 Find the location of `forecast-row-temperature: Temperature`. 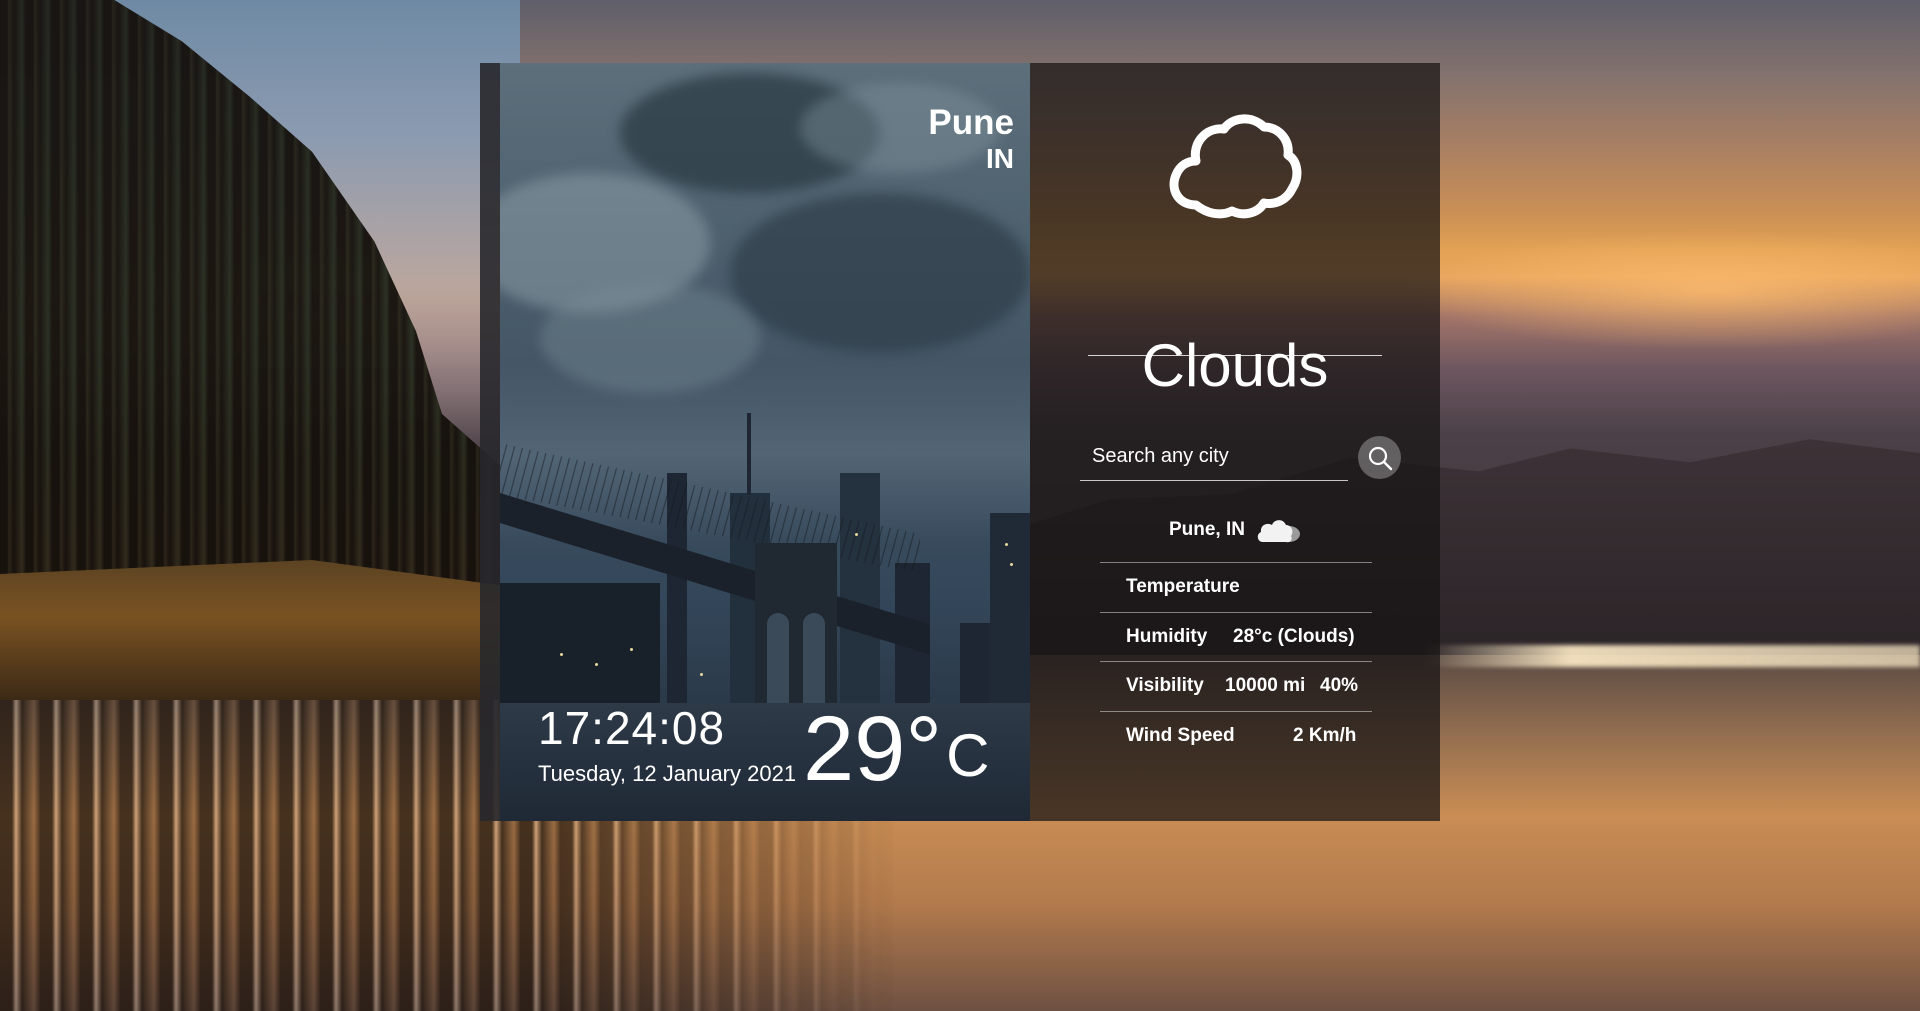

forecast-row-temperature: Temperature is located at coordinates (1236, 587).